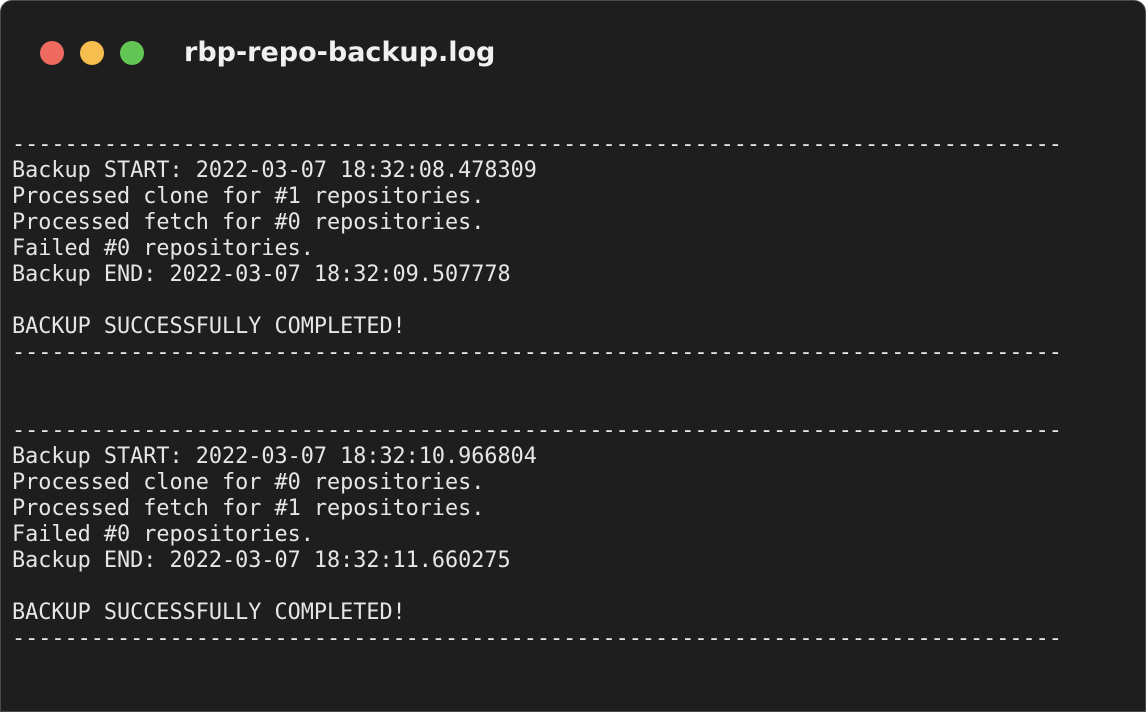  I want to click on log-line: Backup START: 2022-03-07 18:32:10.966804, so click(274, 456).